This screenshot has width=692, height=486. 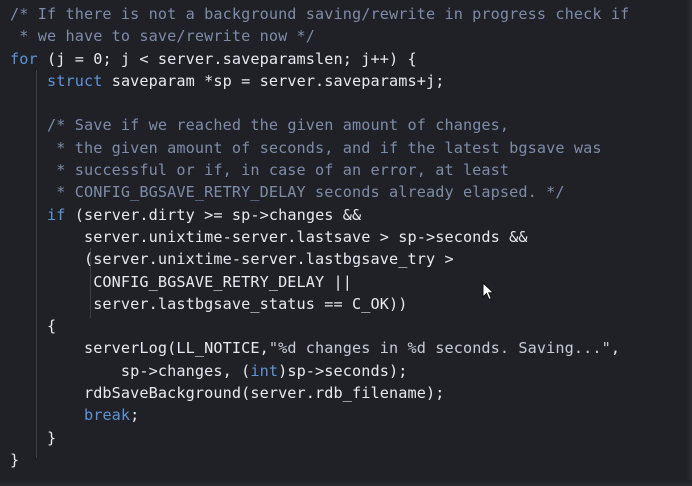 What do you see at coordinates (615, 348) in the screenshot?
I see `code-text: ,` at bounding box center [615, 348].